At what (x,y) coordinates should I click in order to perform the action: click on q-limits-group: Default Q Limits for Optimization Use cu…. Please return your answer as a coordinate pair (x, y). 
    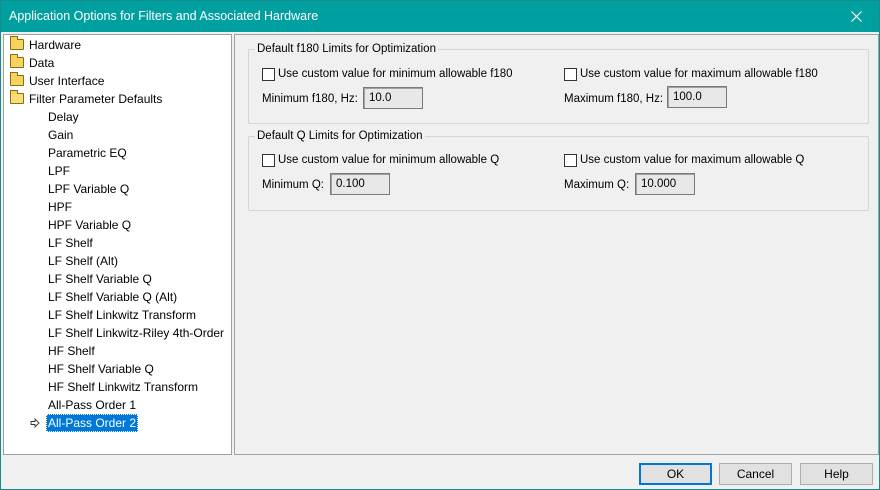
    Looking at the image, I should click on (558, 170).